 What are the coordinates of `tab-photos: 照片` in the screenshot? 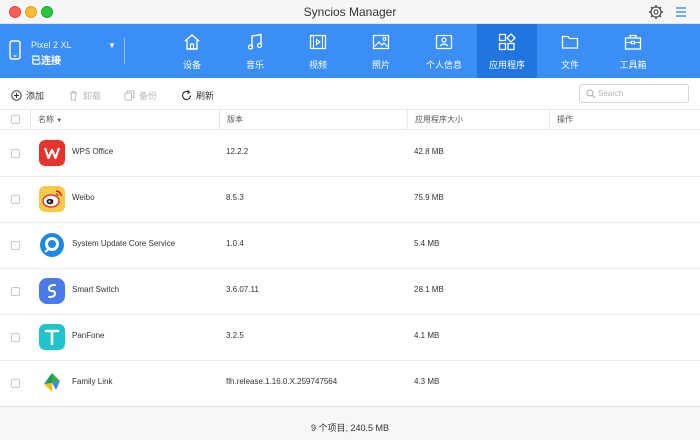 It's located at (381, 51).